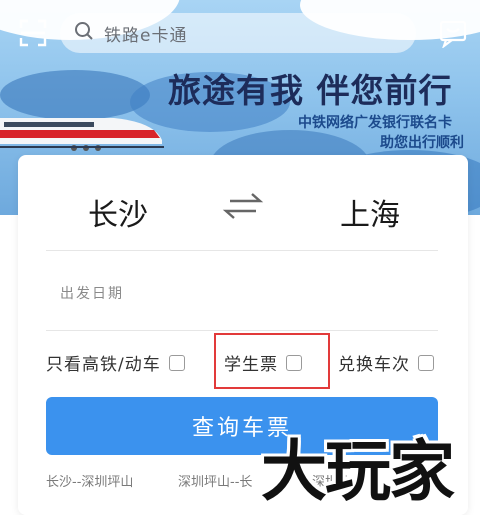 The height and width of the screenshot is (515, 480). Describe the element at coordinates (89, 480) in the screenshot. I see `history-route-item: 长沙--深圳坪山` at that location.